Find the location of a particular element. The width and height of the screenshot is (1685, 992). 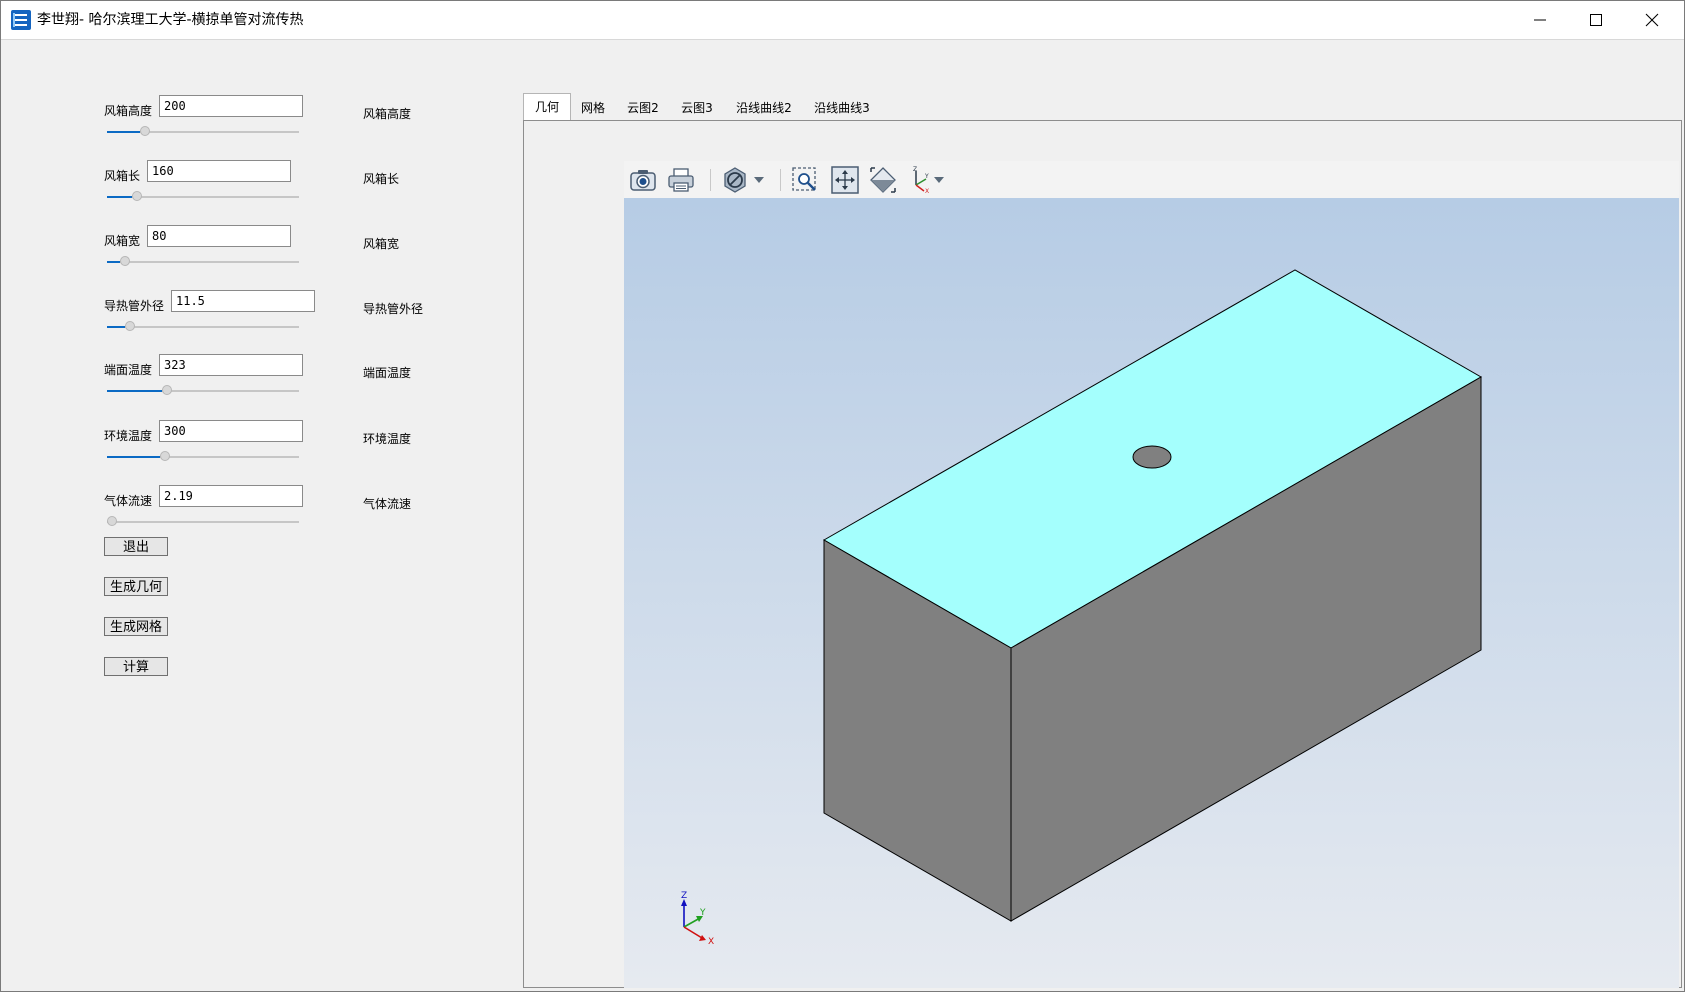

close-icon is located at coordinates (1652, 20).